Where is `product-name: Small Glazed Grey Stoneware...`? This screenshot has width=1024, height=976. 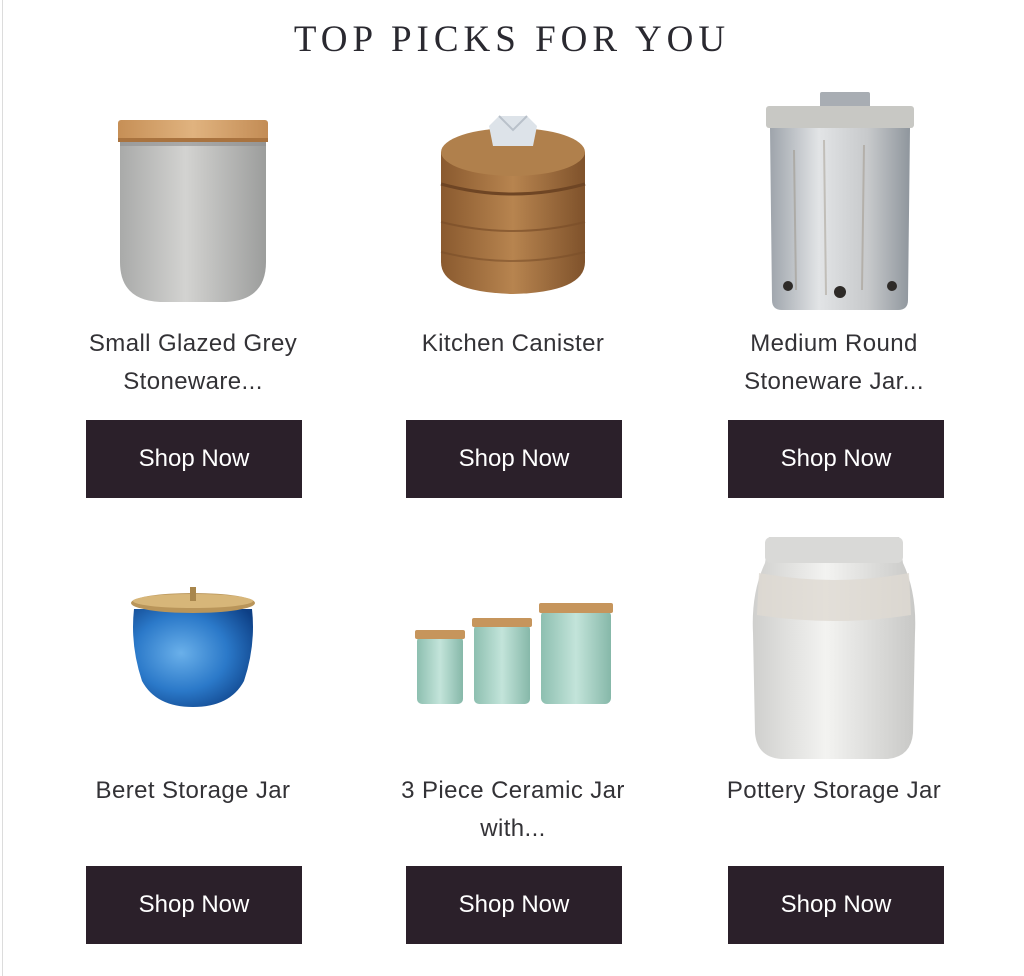
product-name: Small Glazed Grey Stoneware... is located at coordinates (193, 363).